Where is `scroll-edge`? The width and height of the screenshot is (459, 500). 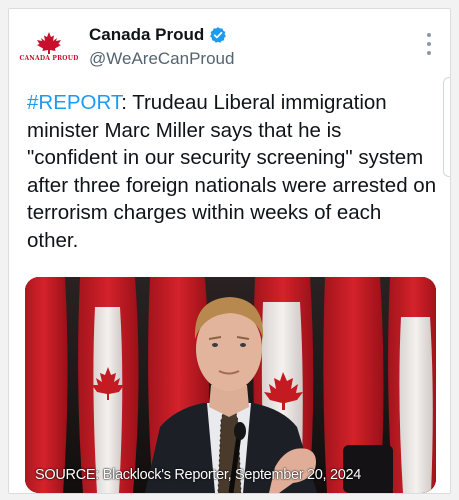 scroll-edge is located at coordinates (446, 127).